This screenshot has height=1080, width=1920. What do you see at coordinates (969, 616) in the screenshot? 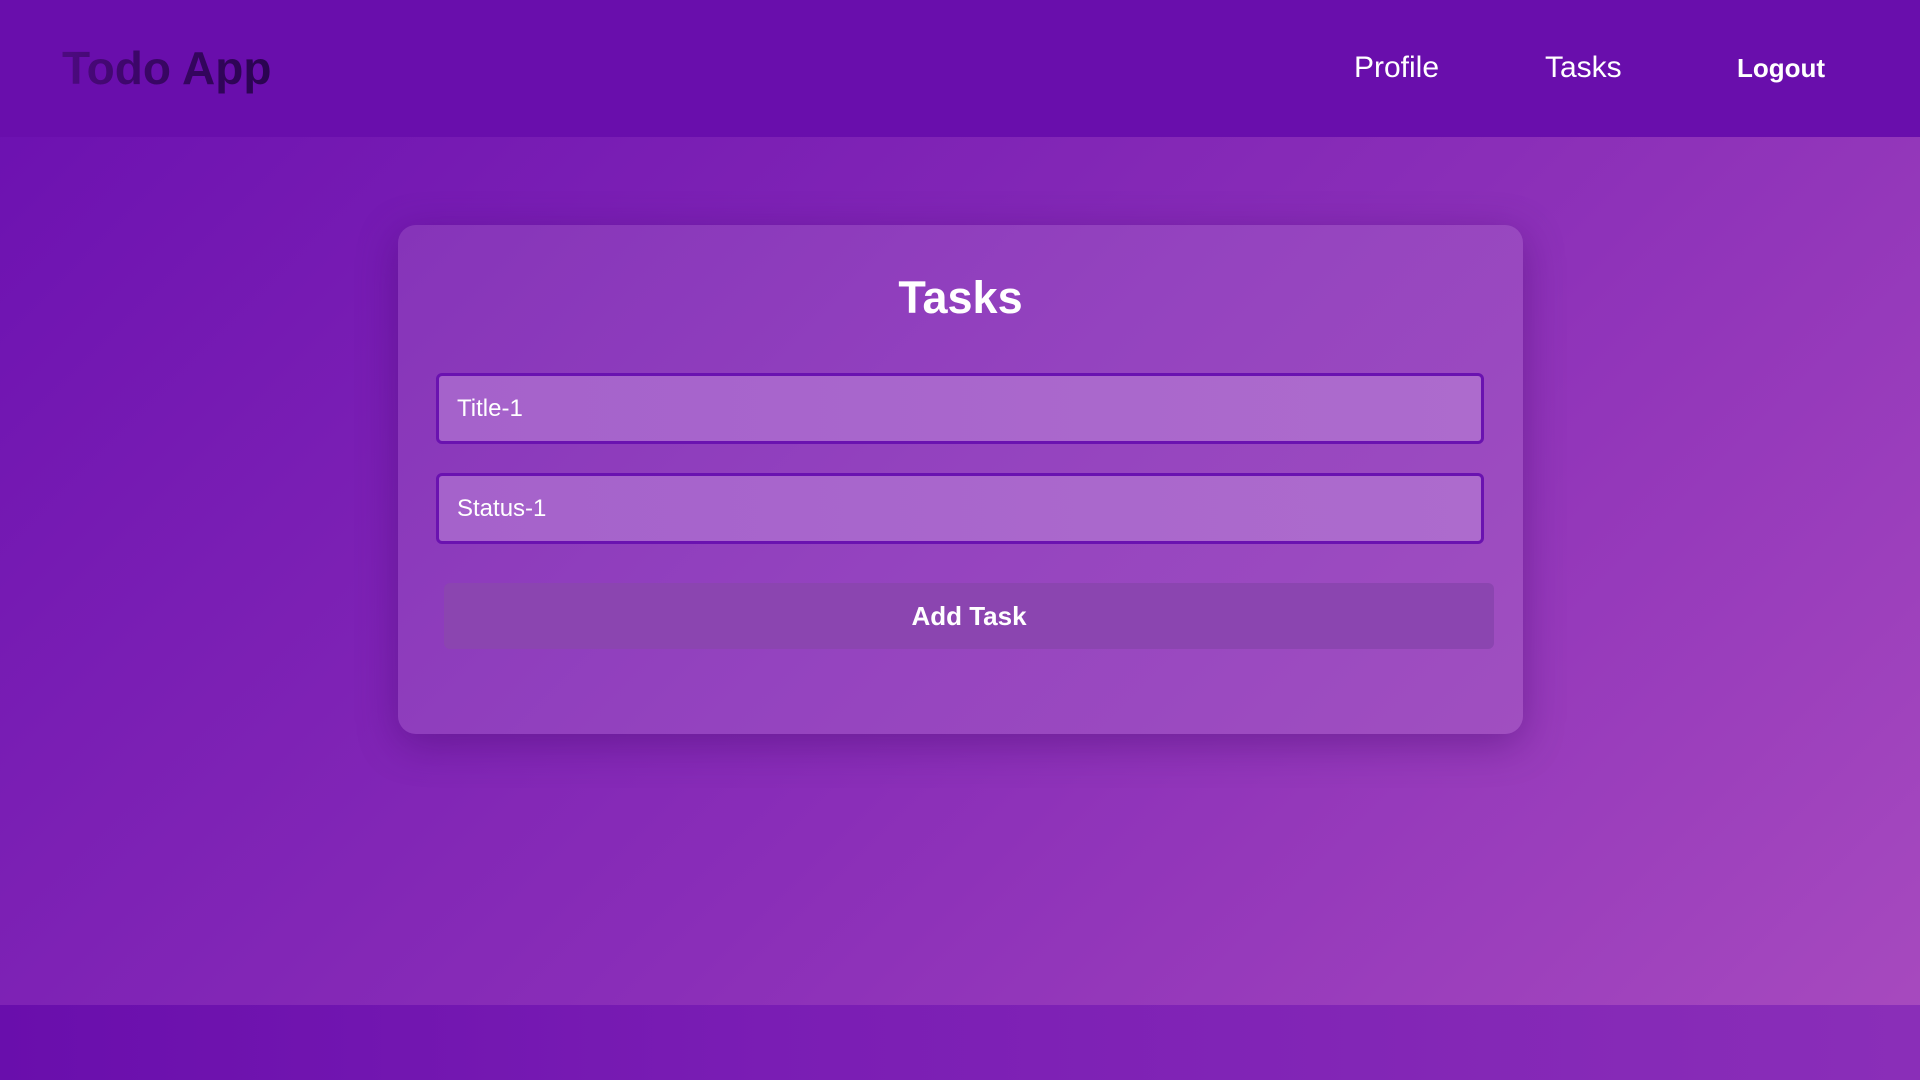
I see `add-task-button: Add Task` at bounding box center [969, 616].